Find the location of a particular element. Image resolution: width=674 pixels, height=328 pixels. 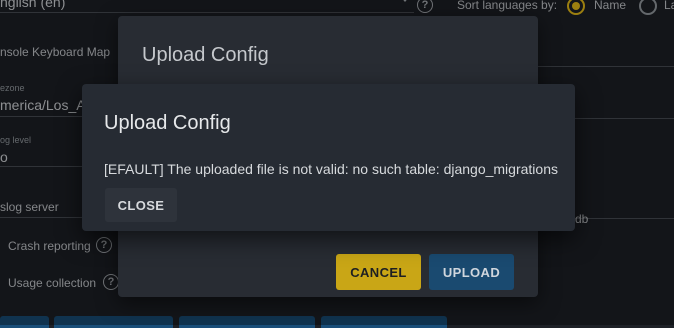

upload-dialog-title: Upload Config is located at coordinates (205, 55).